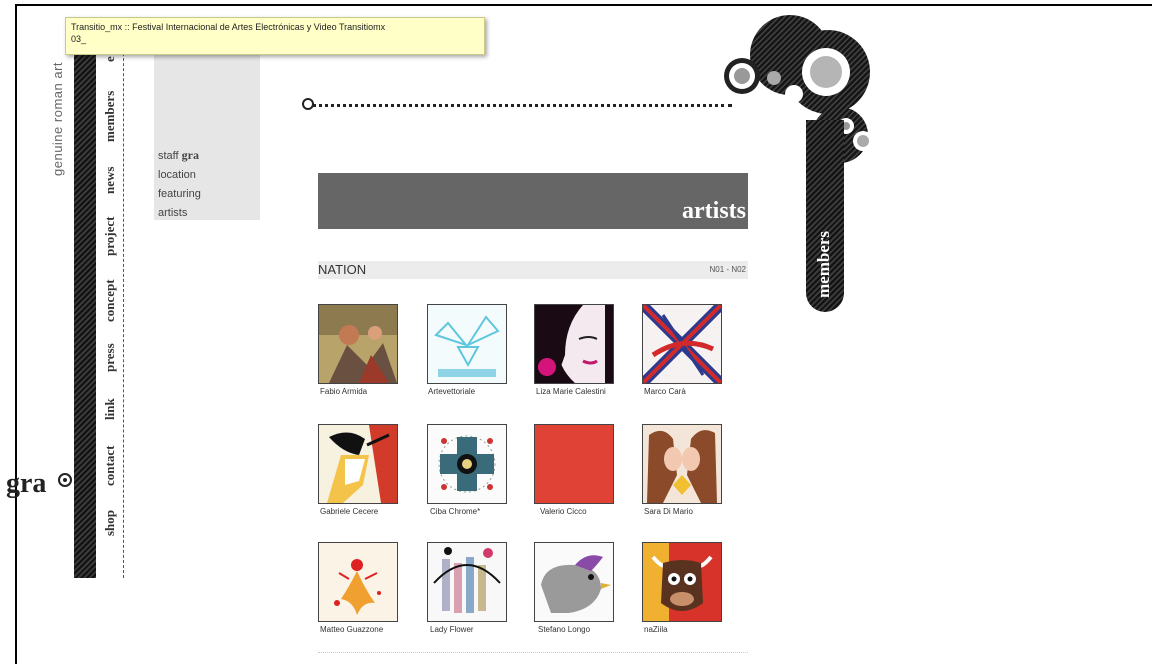  I want to click on submenu-item-location: location, so click(179, 175).